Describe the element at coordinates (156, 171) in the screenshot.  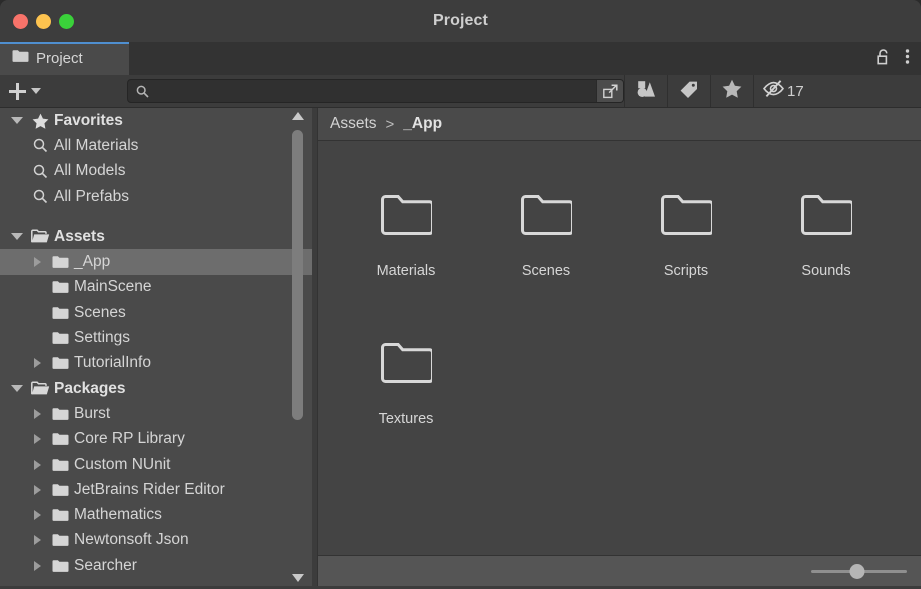
I see `sidebar-item-all-models: All Models` at that location.